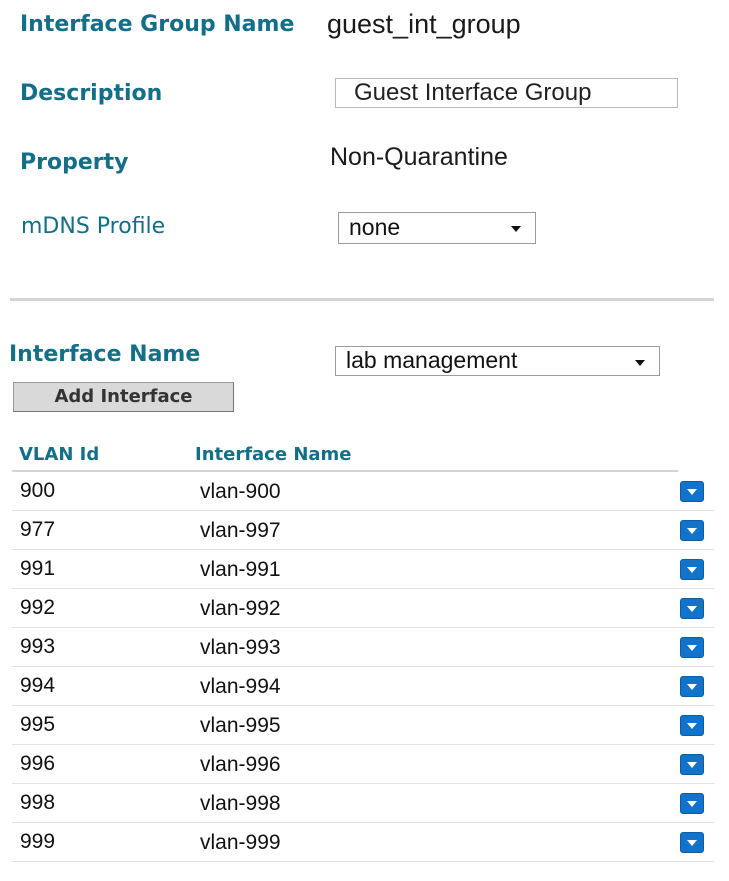 The image size is (729, 881). Describe the element at coordinates (240, 686) in the screenshot. I see `interface-name-cell: vlan-994` at that location.